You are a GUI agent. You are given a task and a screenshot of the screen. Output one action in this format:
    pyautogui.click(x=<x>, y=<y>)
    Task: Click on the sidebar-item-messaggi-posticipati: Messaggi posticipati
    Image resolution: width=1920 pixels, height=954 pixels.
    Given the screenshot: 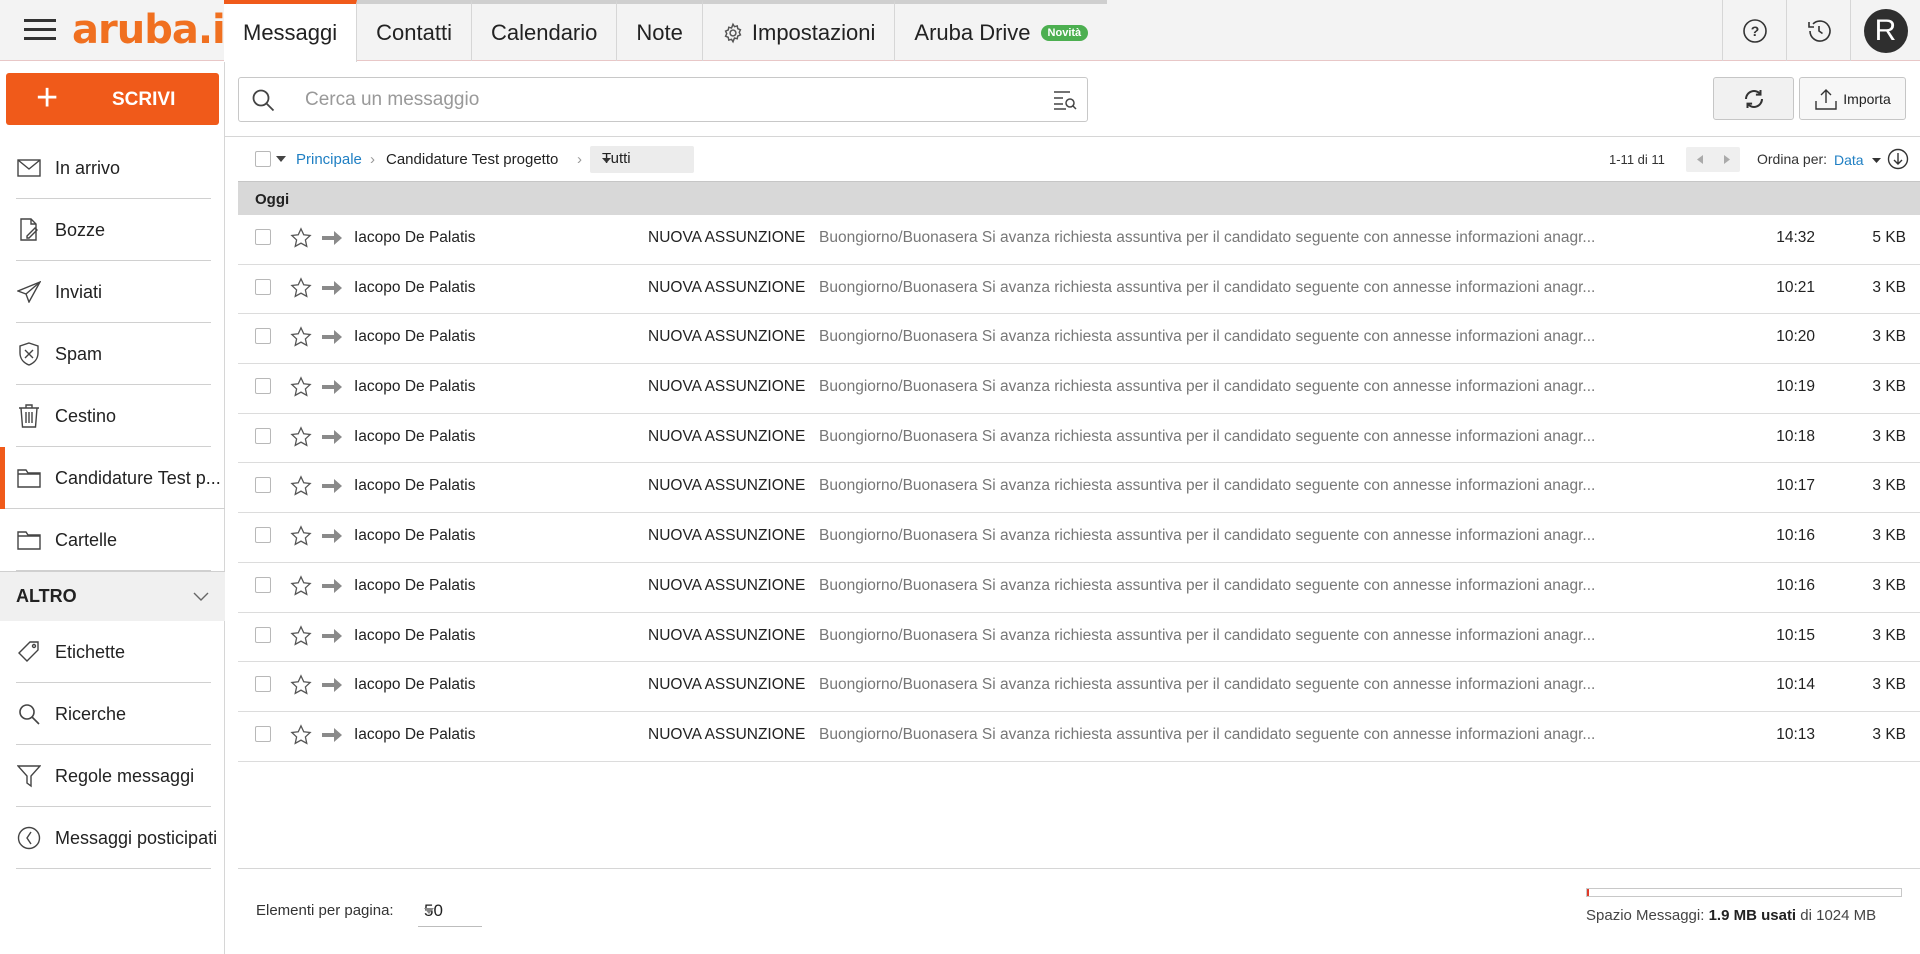 What is the action you would take?
    pyautogui.click(x=112, y=838)
    